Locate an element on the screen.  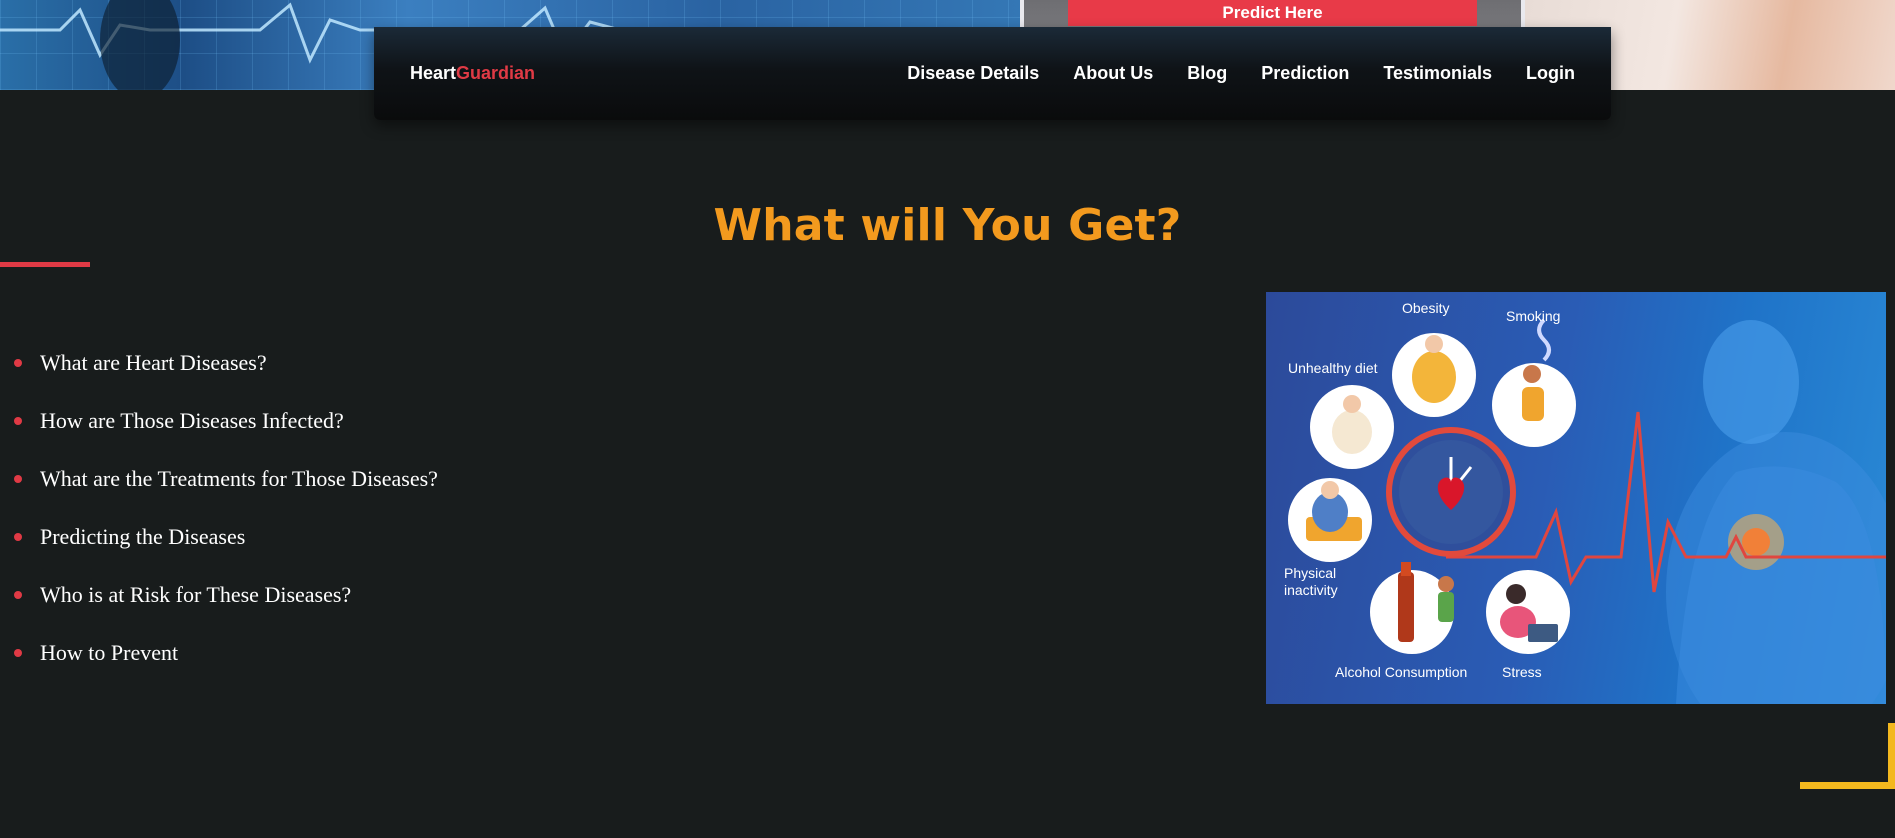
predict-here-button: Predict Here is located at coordinates (1272, 13).